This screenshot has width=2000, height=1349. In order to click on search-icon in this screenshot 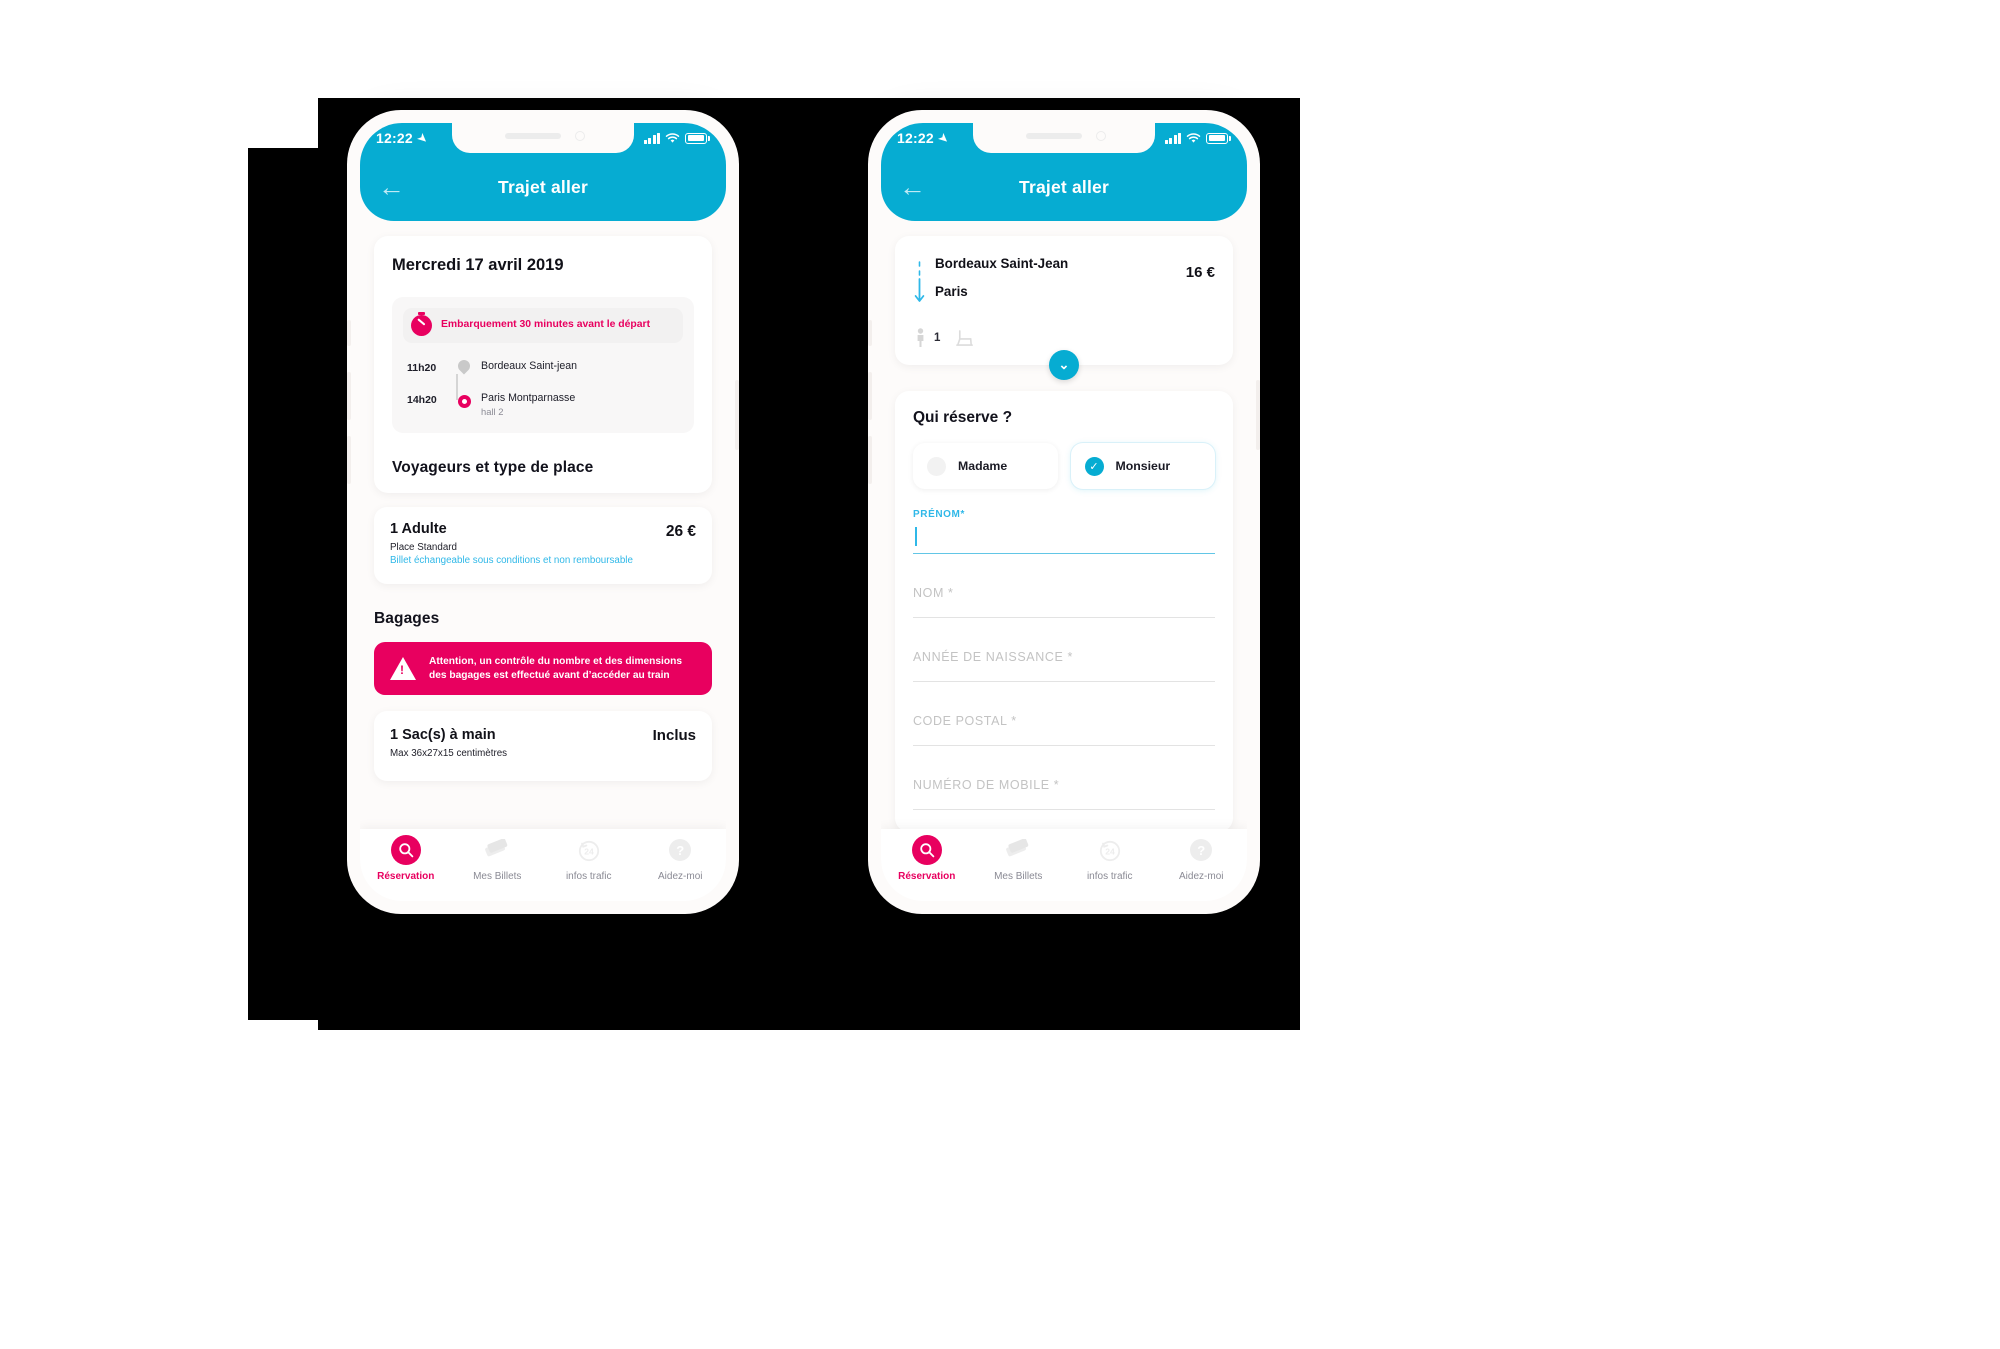, I will do `click(405, 850)`.